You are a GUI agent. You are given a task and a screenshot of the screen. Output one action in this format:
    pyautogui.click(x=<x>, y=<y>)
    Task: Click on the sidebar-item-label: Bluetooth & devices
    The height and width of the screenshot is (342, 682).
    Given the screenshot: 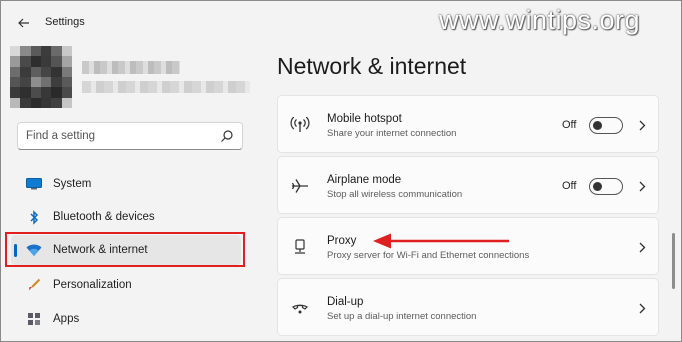 What is the action you would take?
    pyautogui.click(x=104, y=217)
    